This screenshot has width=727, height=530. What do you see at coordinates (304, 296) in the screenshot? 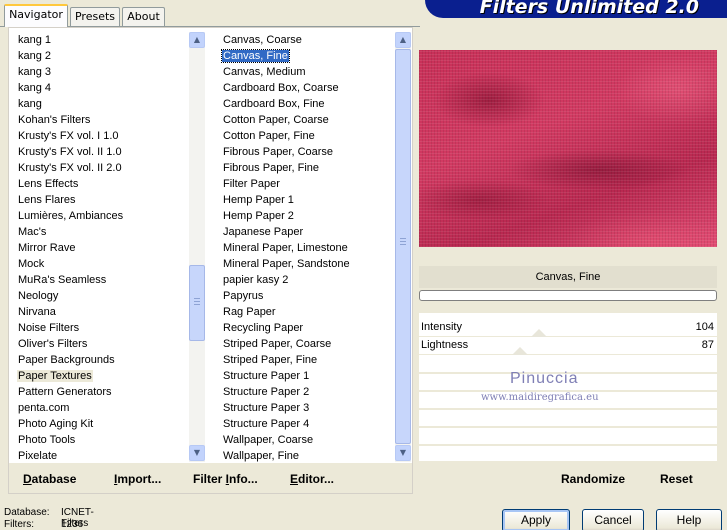
I see `filter-item: Papyrus` at bounding box center [304, 296].